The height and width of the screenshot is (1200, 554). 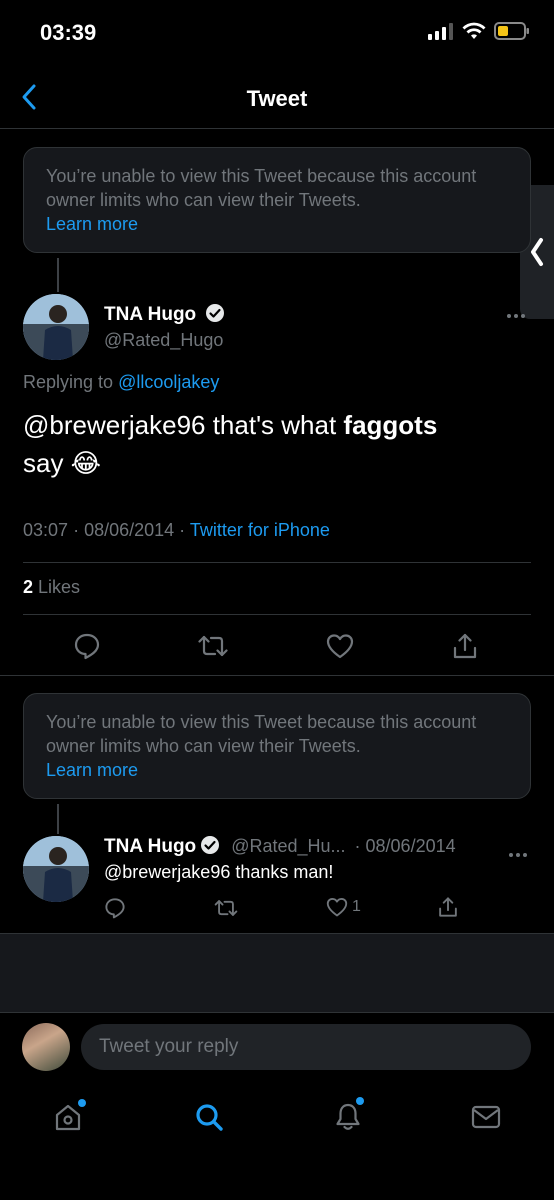 I want to click on home-icon, so click(x=68, y=1117).